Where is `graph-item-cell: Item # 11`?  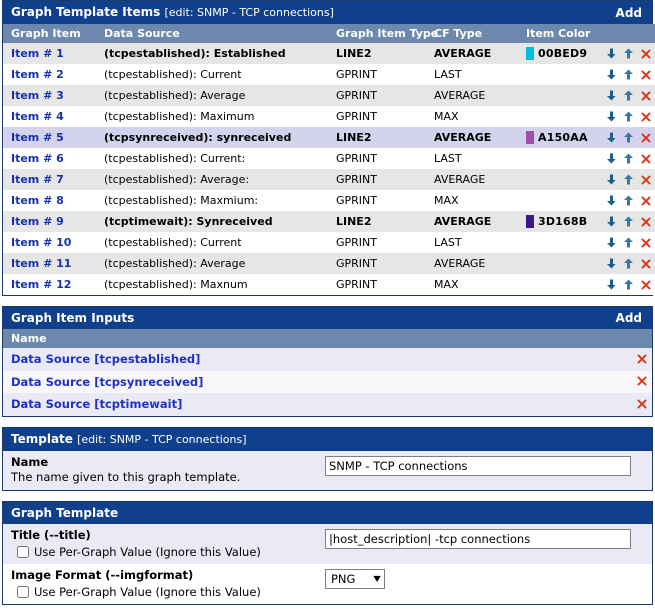
graph-item-cell: Item # 11 is located at coordinates (49, 263).